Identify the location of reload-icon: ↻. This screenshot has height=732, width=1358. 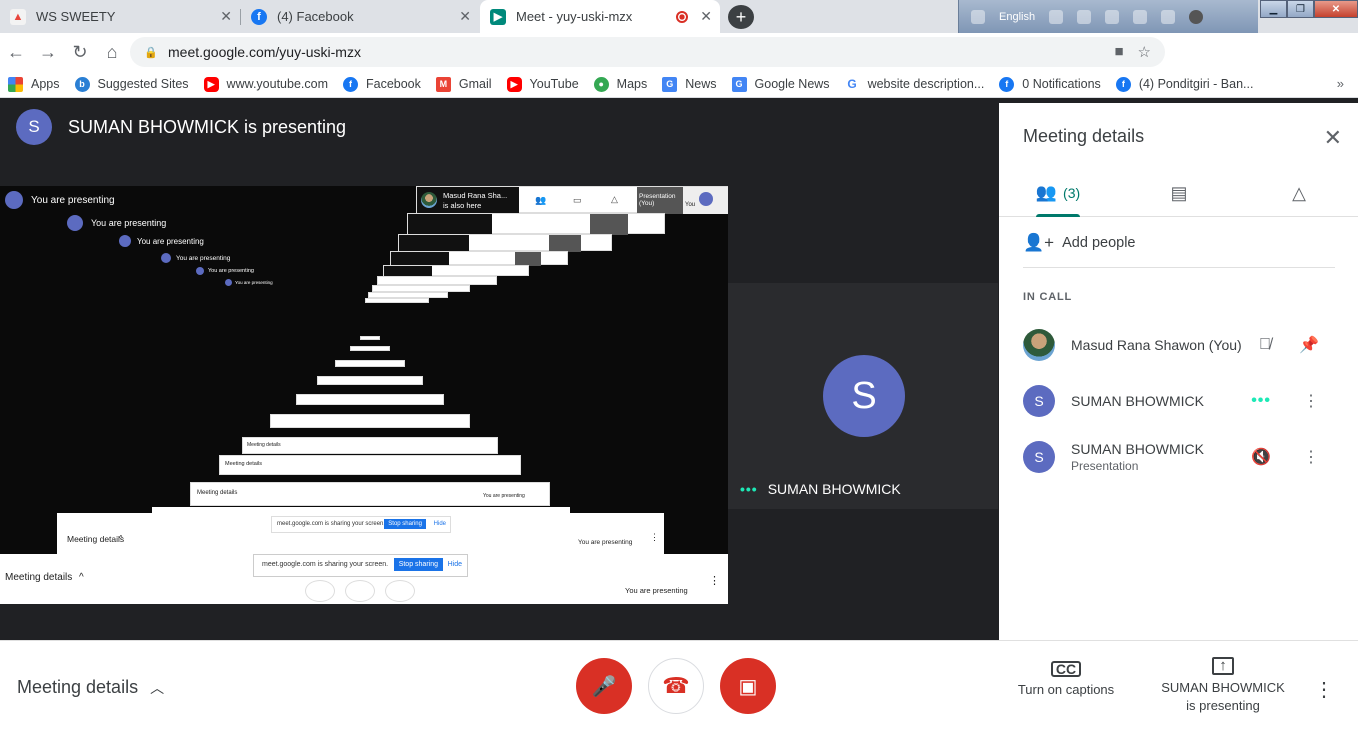
(80, 52).